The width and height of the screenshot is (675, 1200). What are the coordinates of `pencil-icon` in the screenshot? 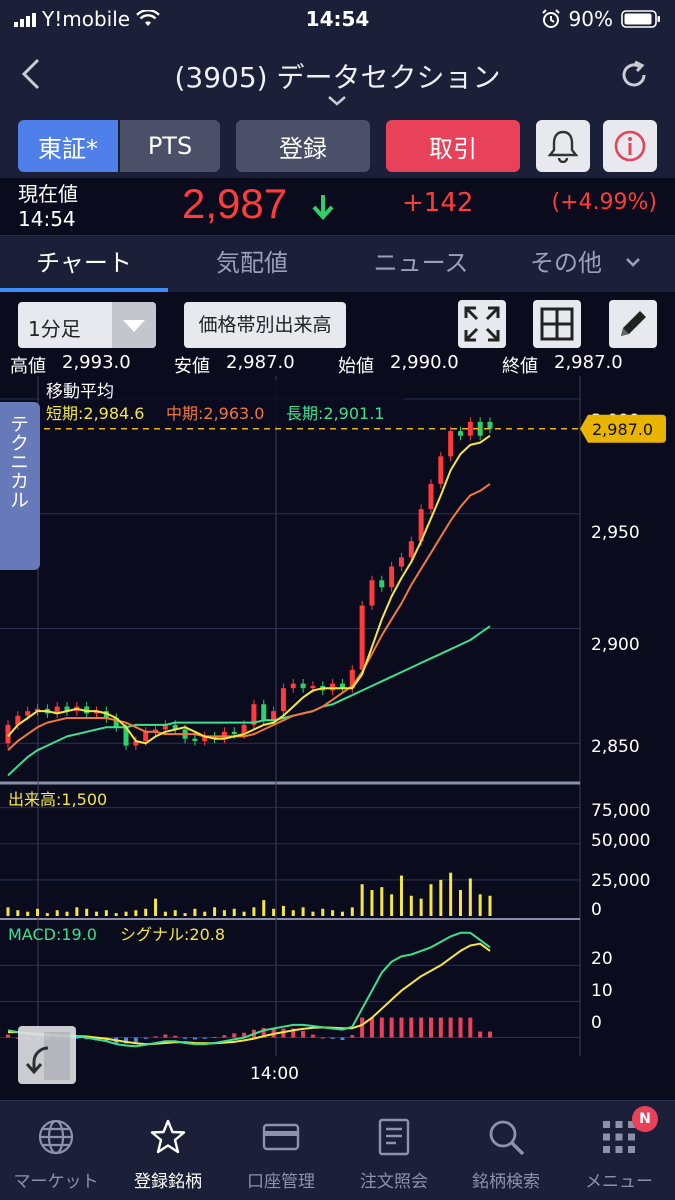 It's located at (633, 323).